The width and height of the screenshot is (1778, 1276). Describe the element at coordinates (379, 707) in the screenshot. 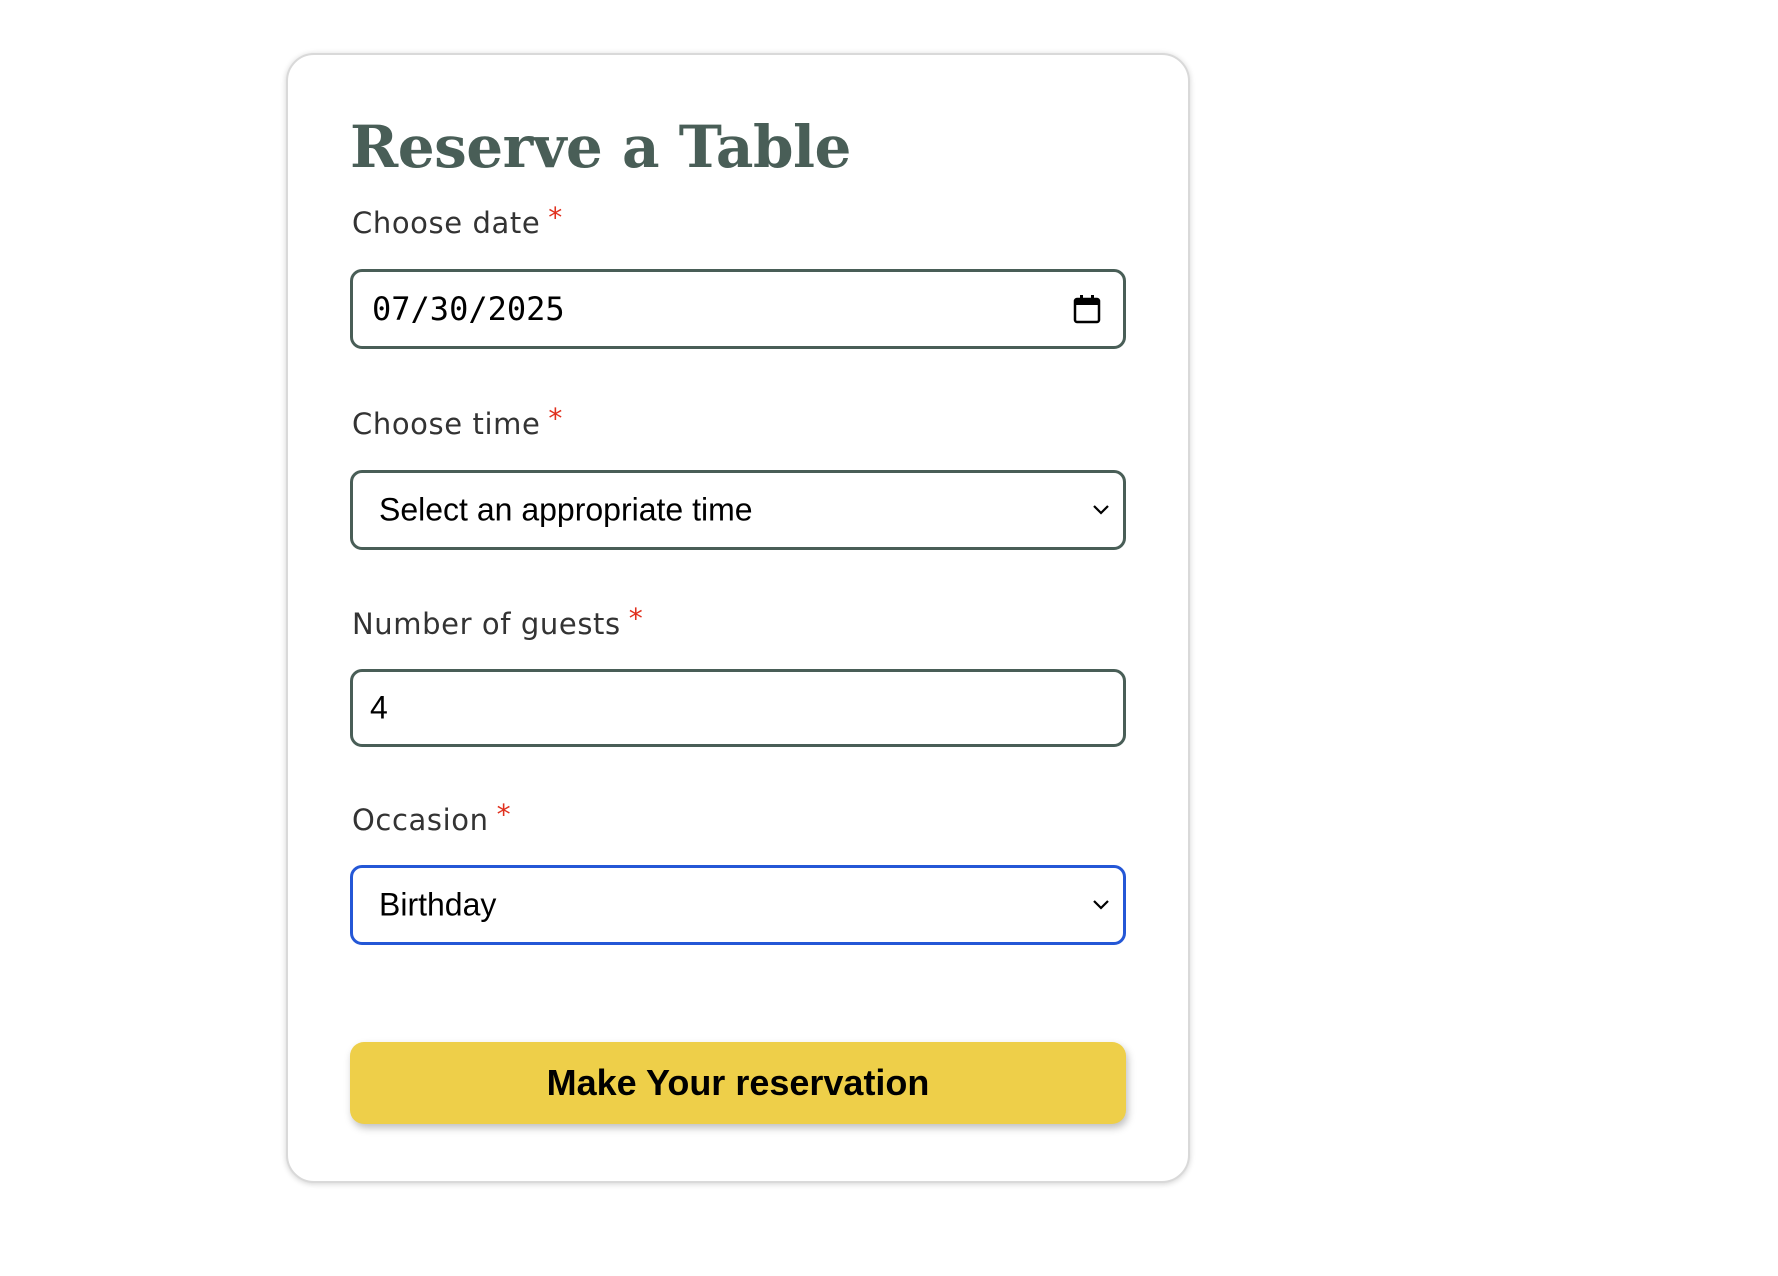

I see `guests-input-value: 4` at that location.